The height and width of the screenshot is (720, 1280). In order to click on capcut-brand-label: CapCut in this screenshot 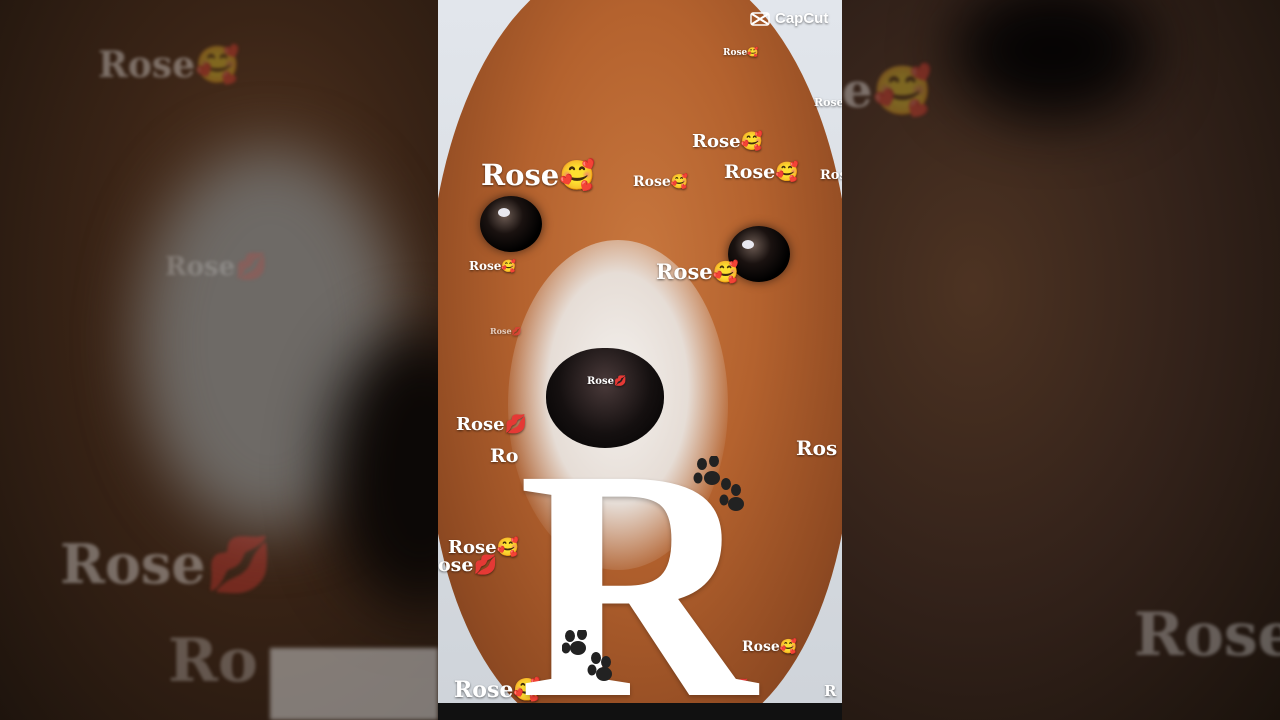, I will do `click(802, 18)`.